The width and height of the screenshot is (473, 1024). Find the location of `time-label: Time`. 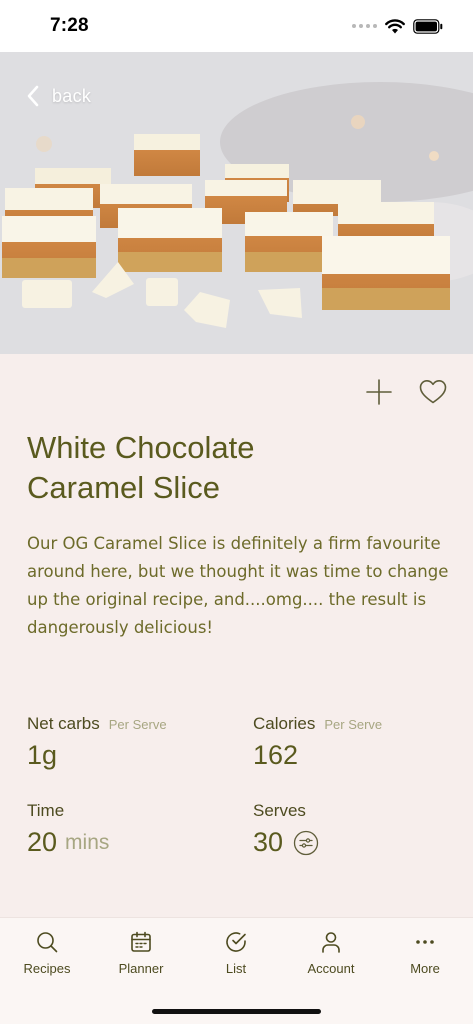

time-label: Time is located at coordinates (46, 810).